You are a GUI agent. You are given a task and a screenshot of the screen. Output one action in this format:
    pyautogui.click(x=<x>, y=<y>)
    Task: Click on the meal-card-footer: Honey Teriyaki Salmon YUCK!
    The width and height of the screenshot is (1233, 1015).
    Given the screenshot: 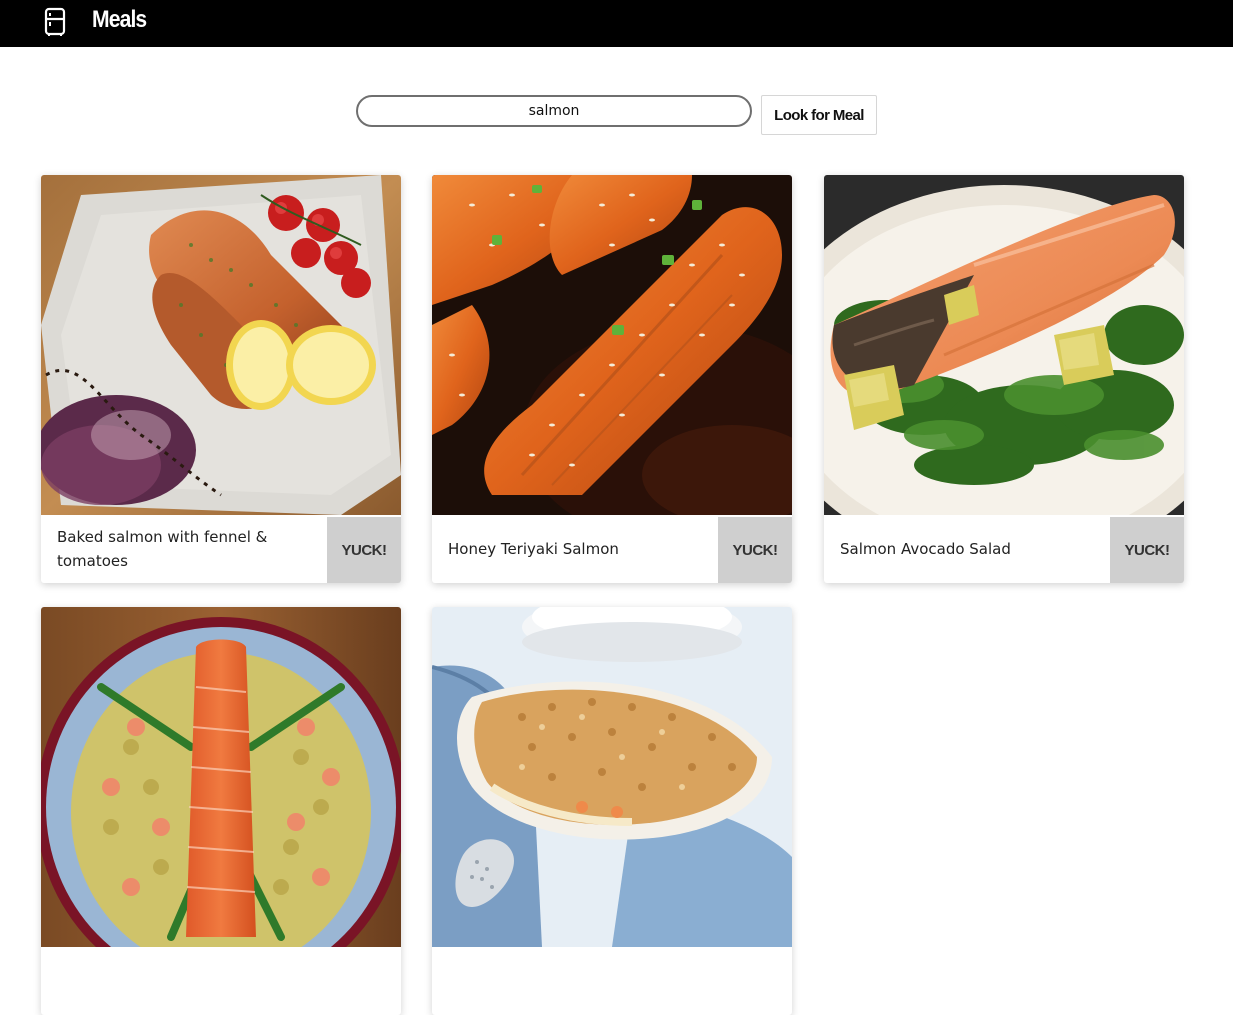 What is the action you would take?
    pyautogui.click(x=612, y=549)
    